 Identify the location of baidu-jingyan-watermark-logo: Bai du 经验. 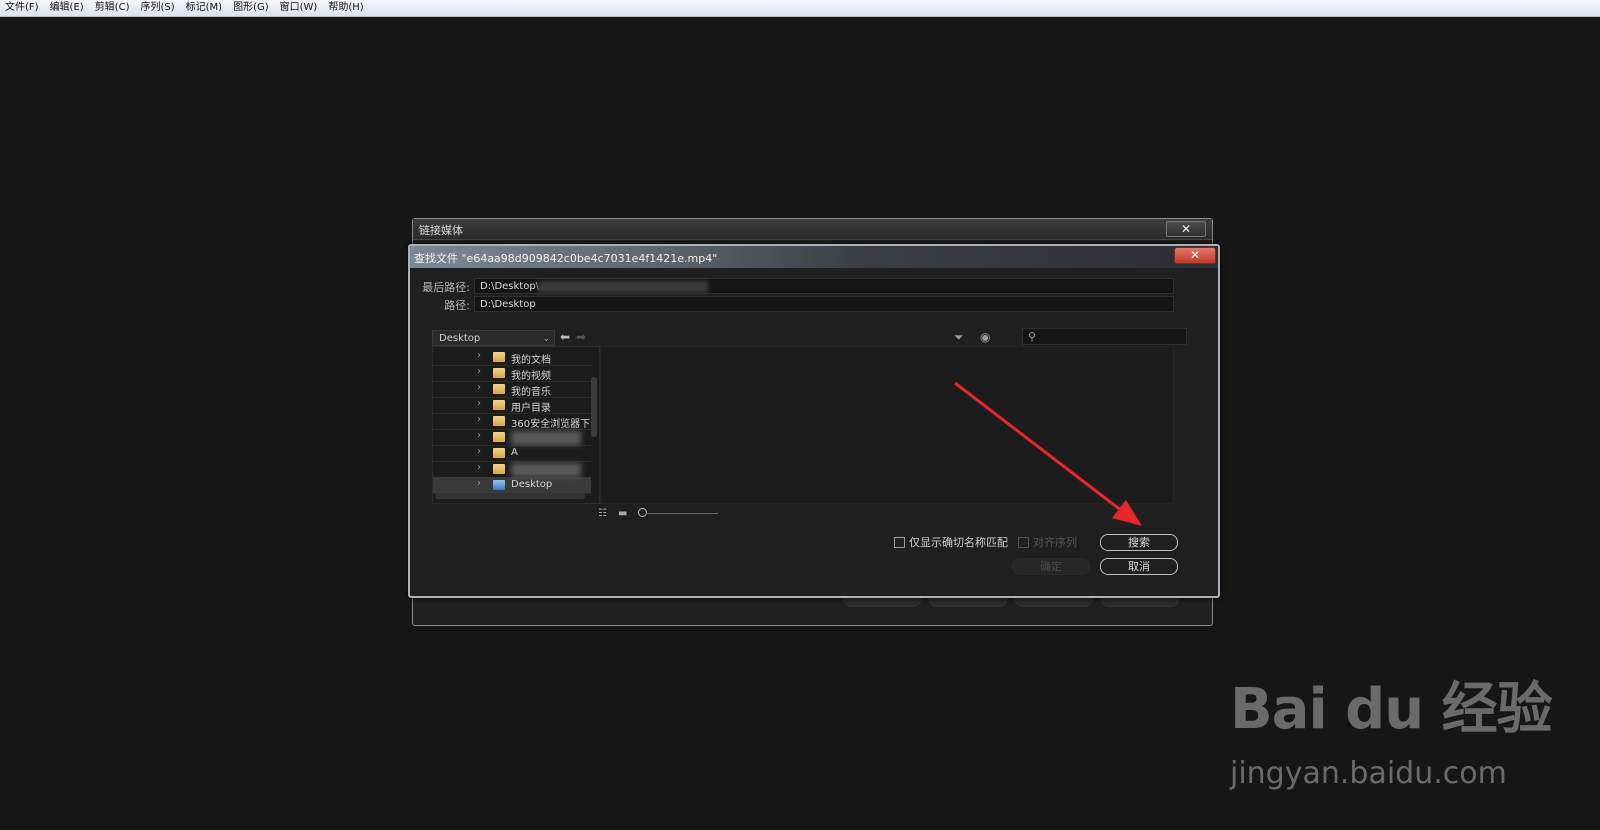
(1391, 709).